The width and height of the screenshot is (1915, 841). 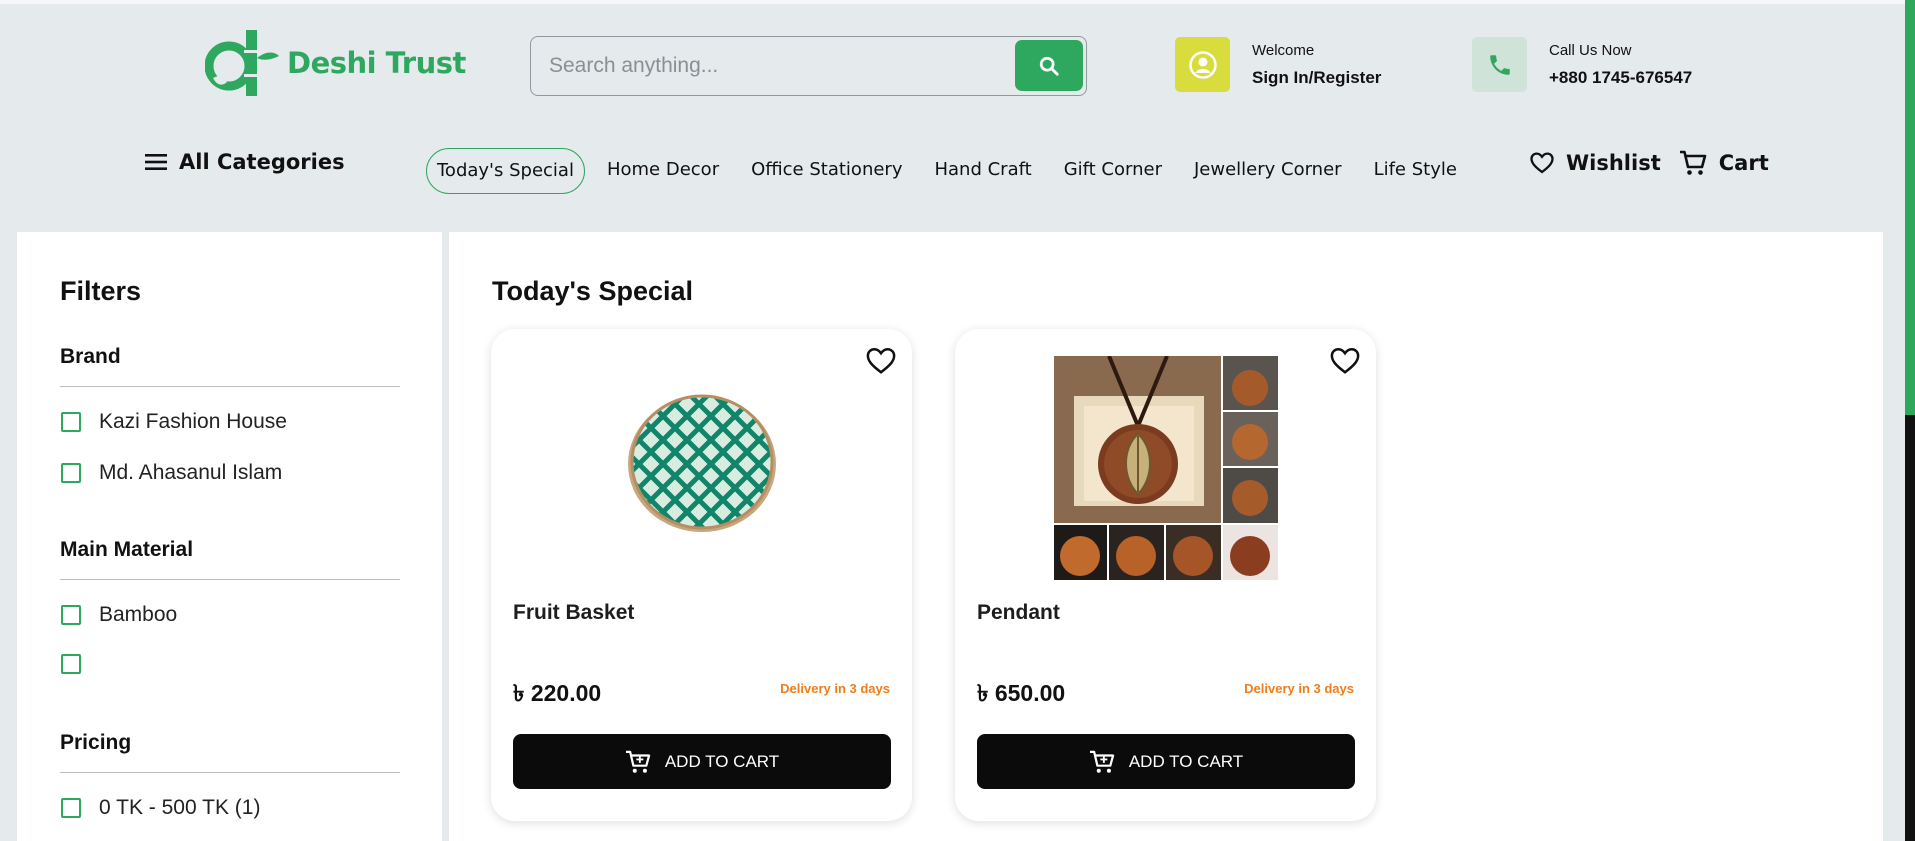 What do you see at coordinates (90, 356) in the screenshot?
I see `brand-filter-title: Brand` at bounding box center [90, 356].